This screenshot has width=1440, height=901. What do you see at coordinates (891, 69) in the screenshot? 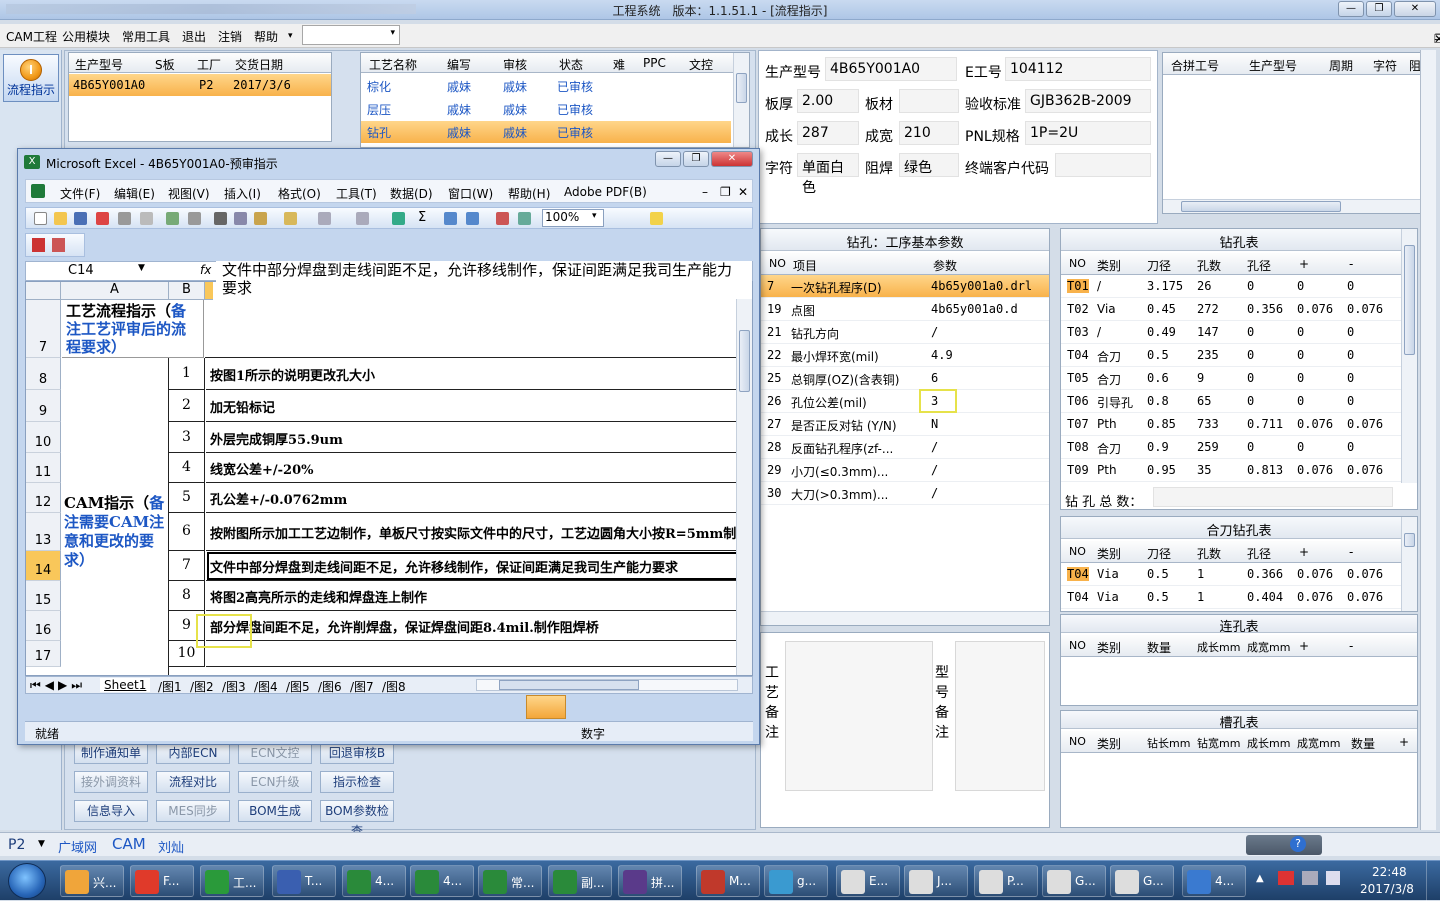
I see `field-model: 4B65Y001A0` at bounding box center [891, 69].